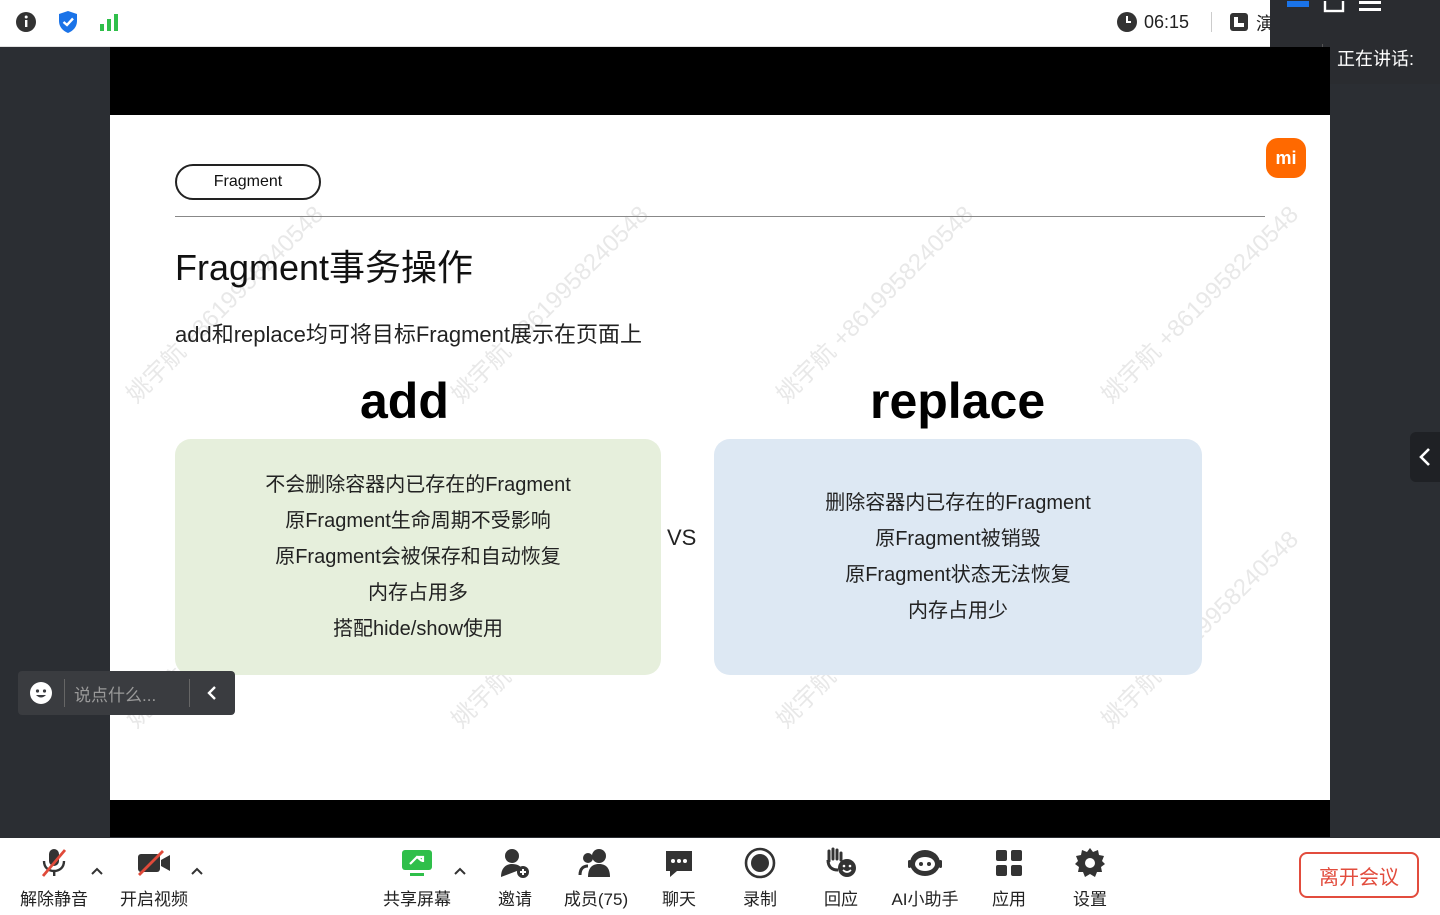 The image size is (1440, 915). What do you see at coordinates (958, 575) in the screenshot?
I see `replace-feature-line: 原Fragment状态无法恢复` at bounding box center [958, 575].